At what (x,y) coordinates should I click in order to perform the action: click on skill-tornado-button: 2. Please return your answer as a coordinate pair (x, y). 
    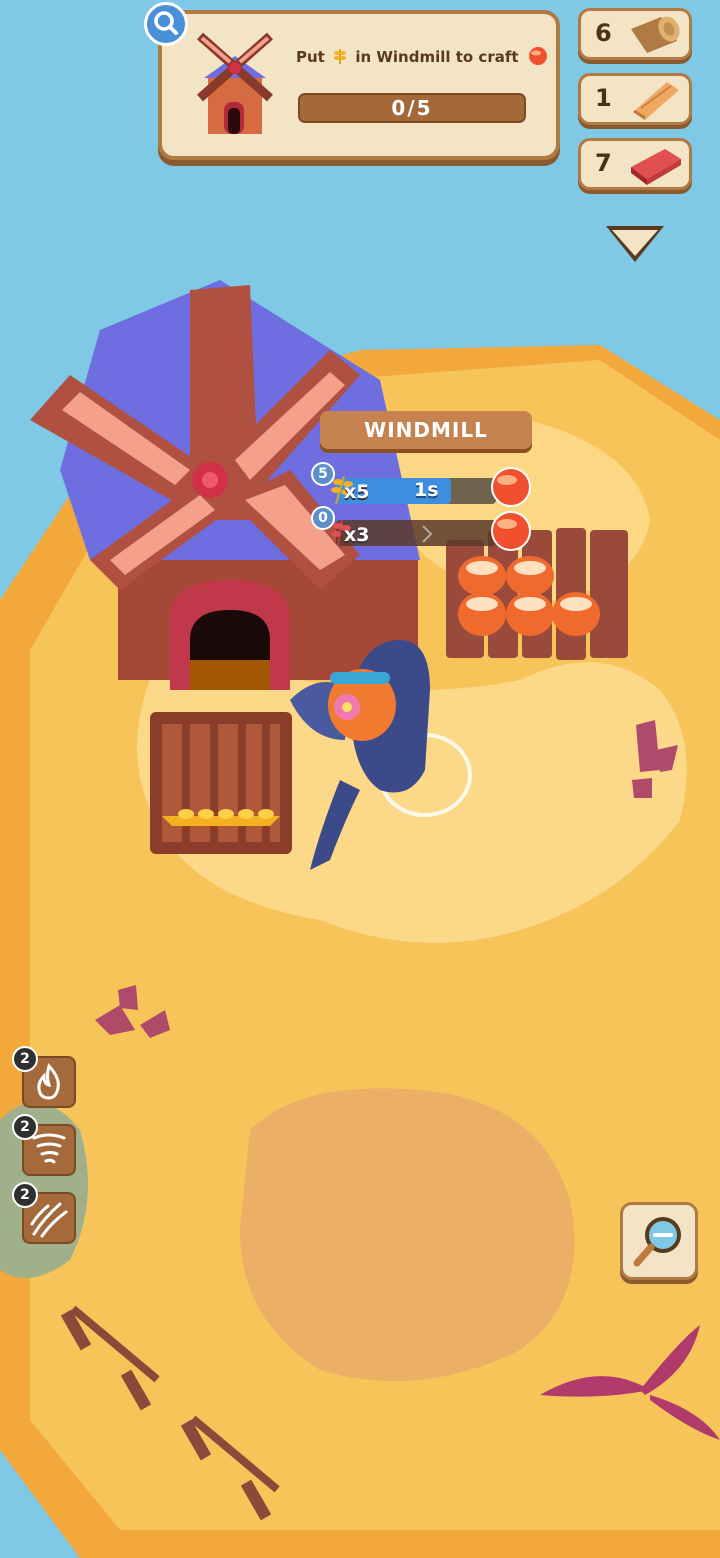
    Looking at the image, I should click on (44, 1145).